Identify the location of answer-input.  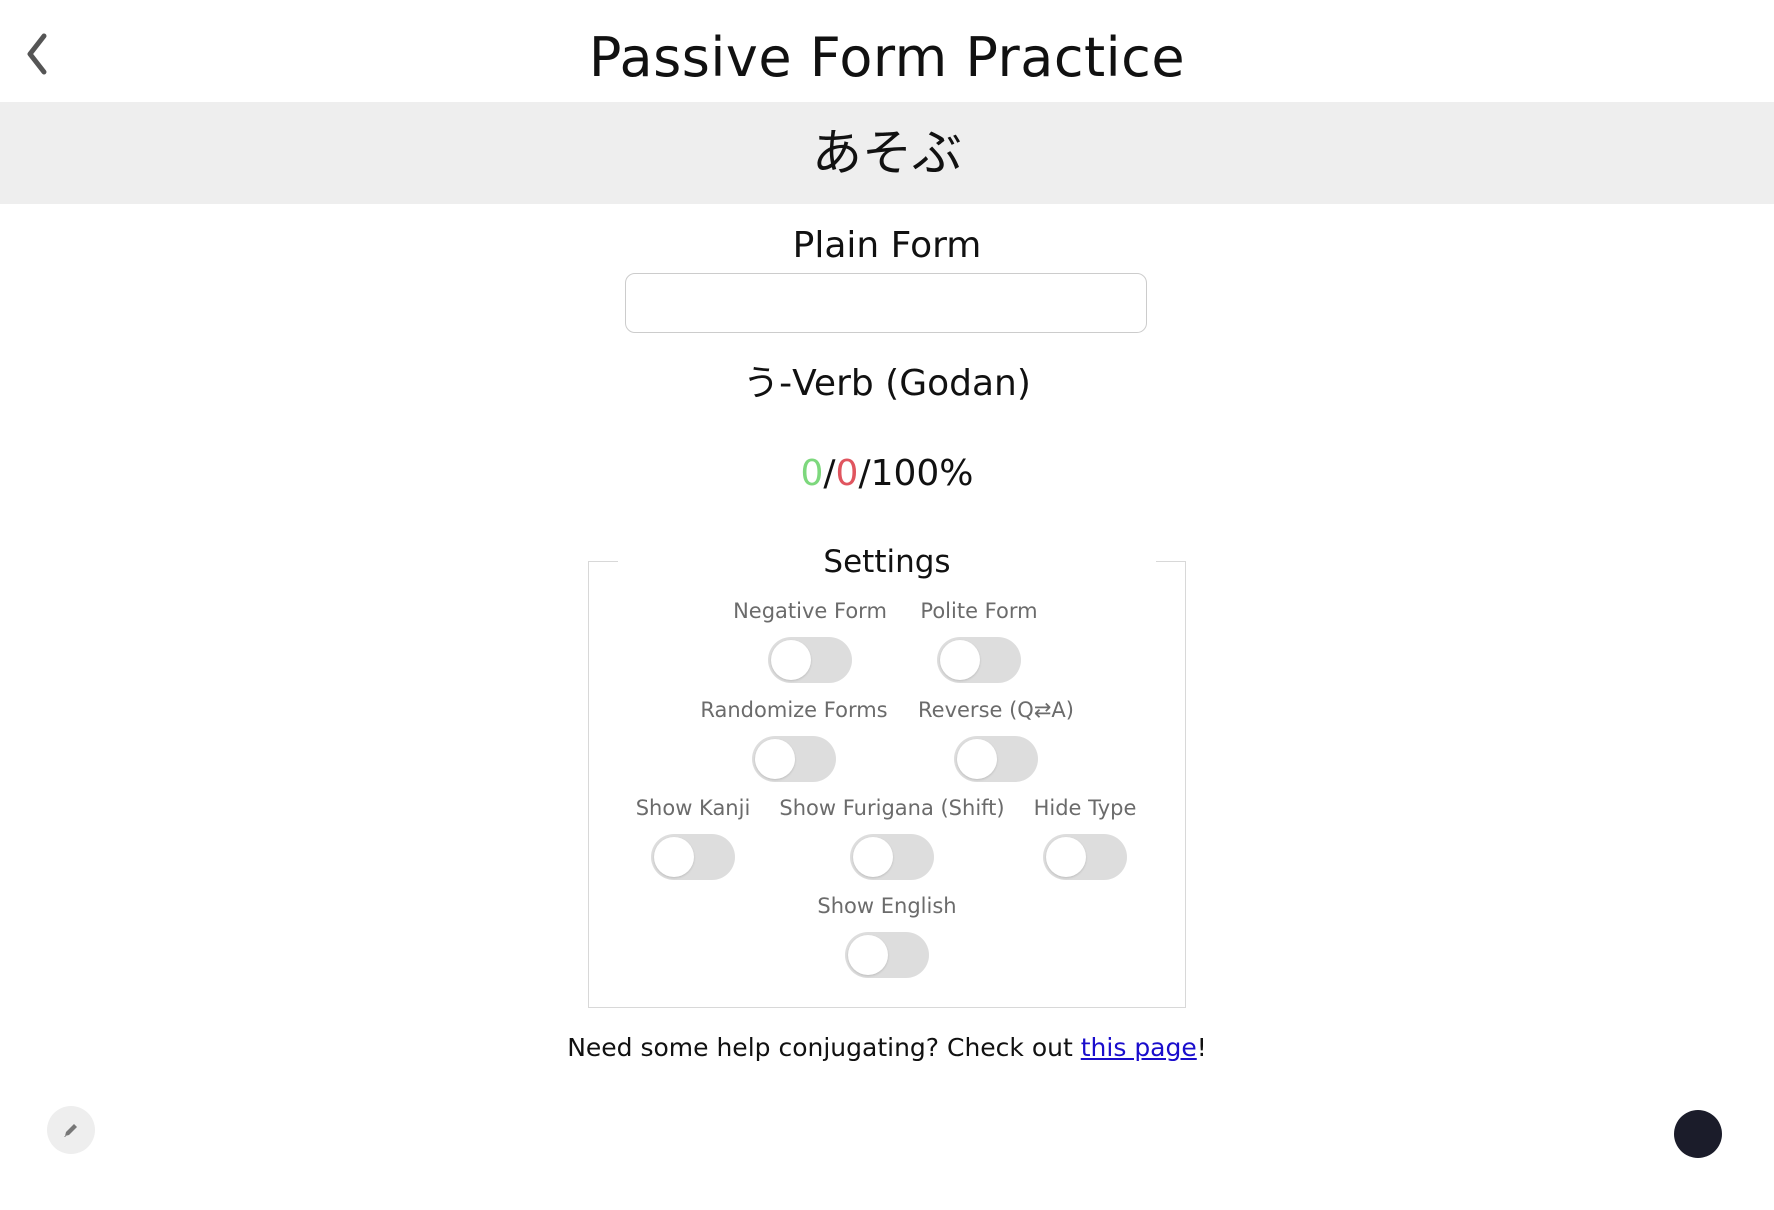
(886, 303).